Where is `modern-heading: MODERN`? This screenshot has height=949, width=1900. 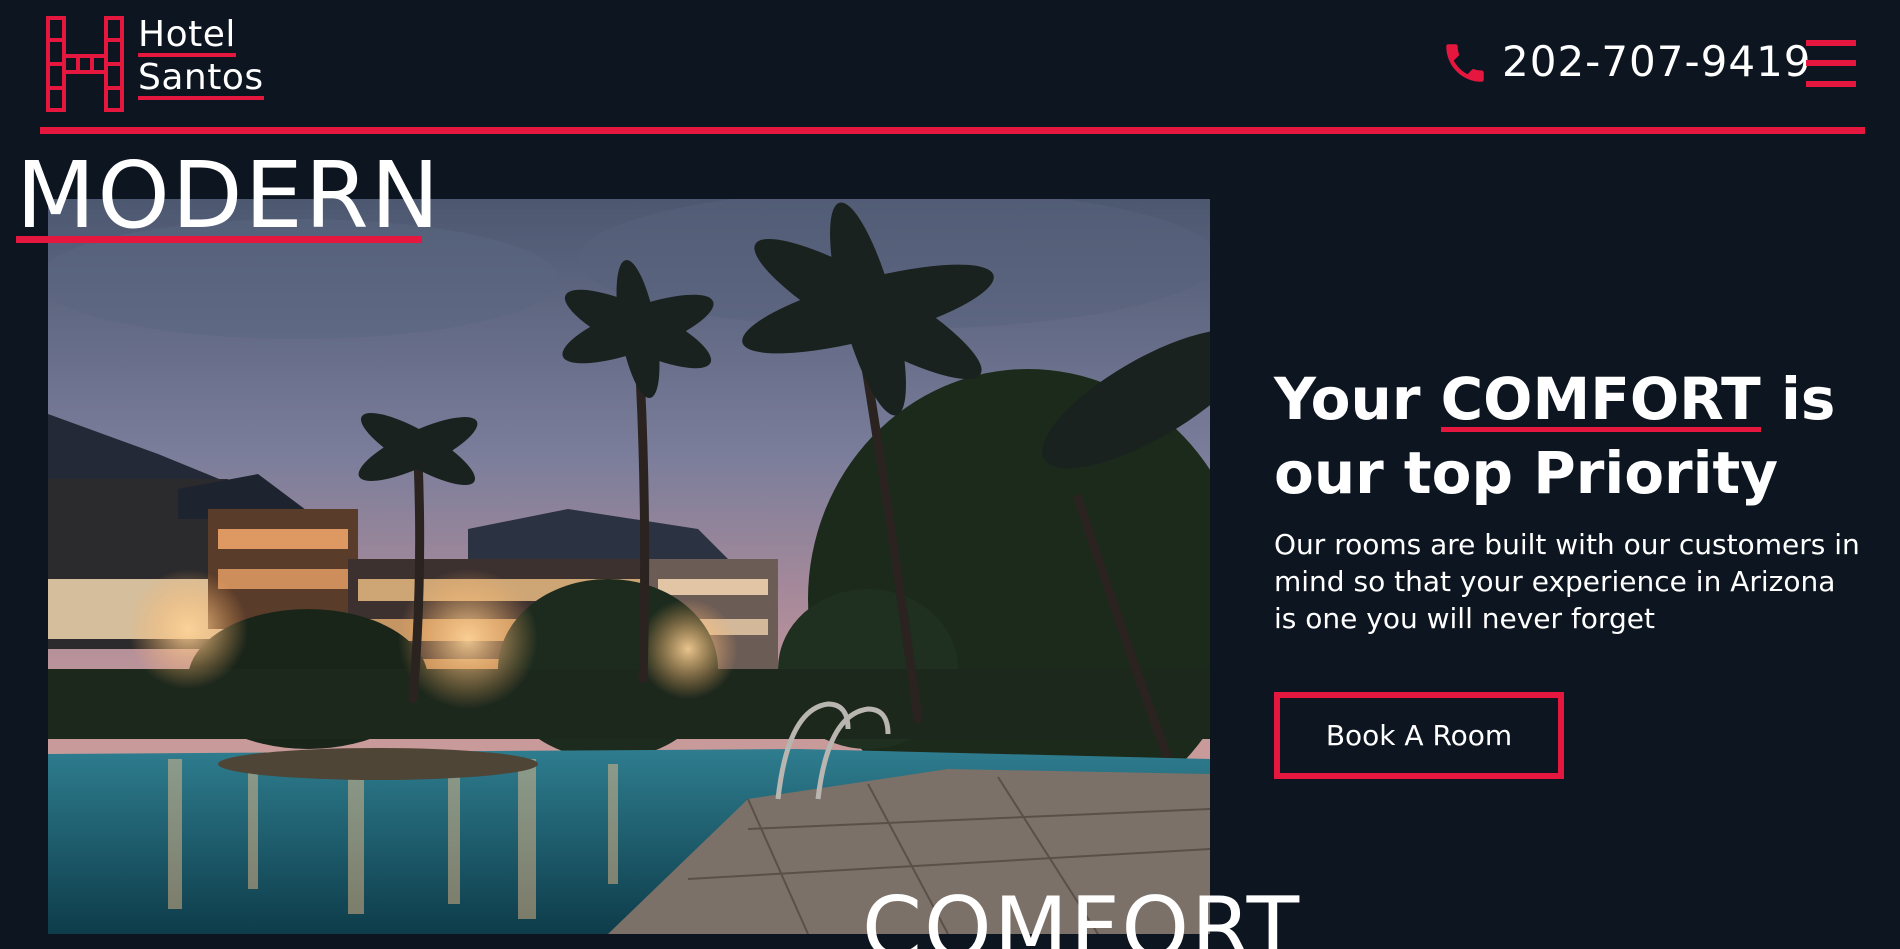
modern-heading: MODERN is located at coordinates (229, 195).